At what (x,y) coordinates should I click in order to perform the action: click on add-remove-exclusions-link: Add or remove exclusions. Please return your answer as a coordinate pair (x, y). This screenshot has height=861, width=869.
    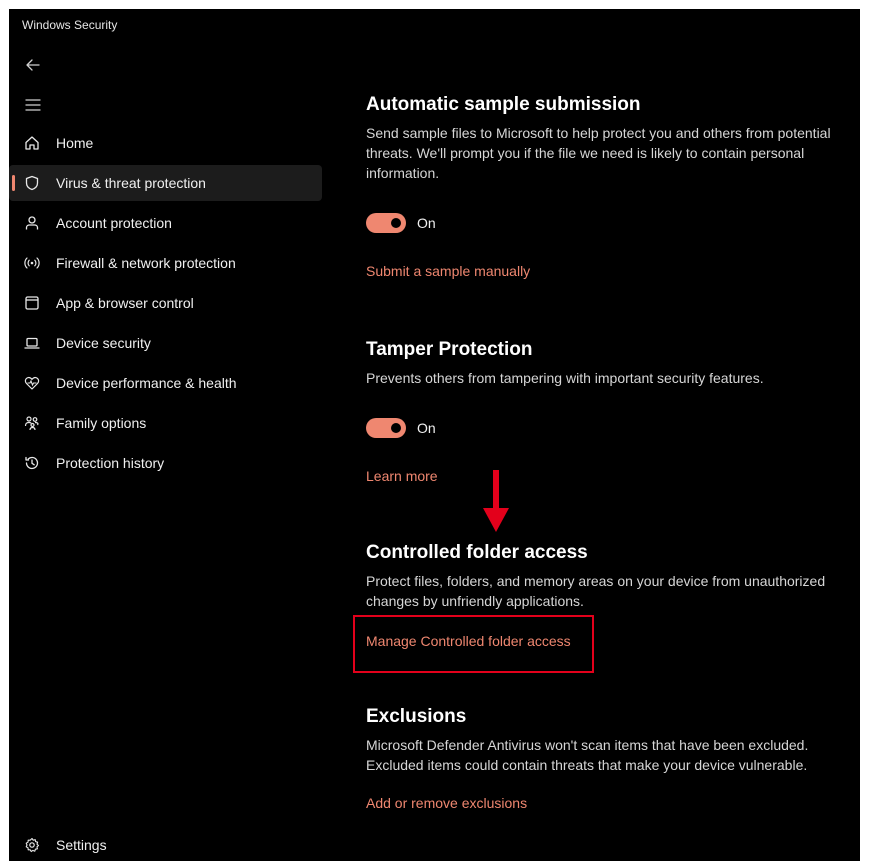
    Looking at the image, I should click on (446, 803).